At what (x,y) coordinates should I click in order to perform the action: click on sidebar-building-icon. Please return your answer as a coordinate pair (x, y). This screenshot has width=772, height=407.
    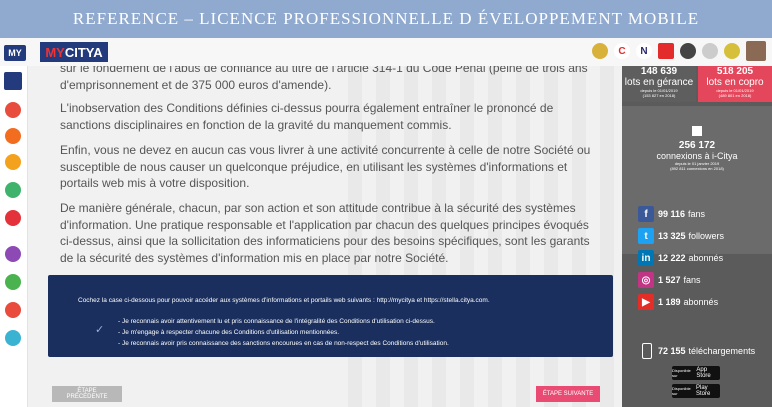
    Looking at the image, I should click on (13, 310).